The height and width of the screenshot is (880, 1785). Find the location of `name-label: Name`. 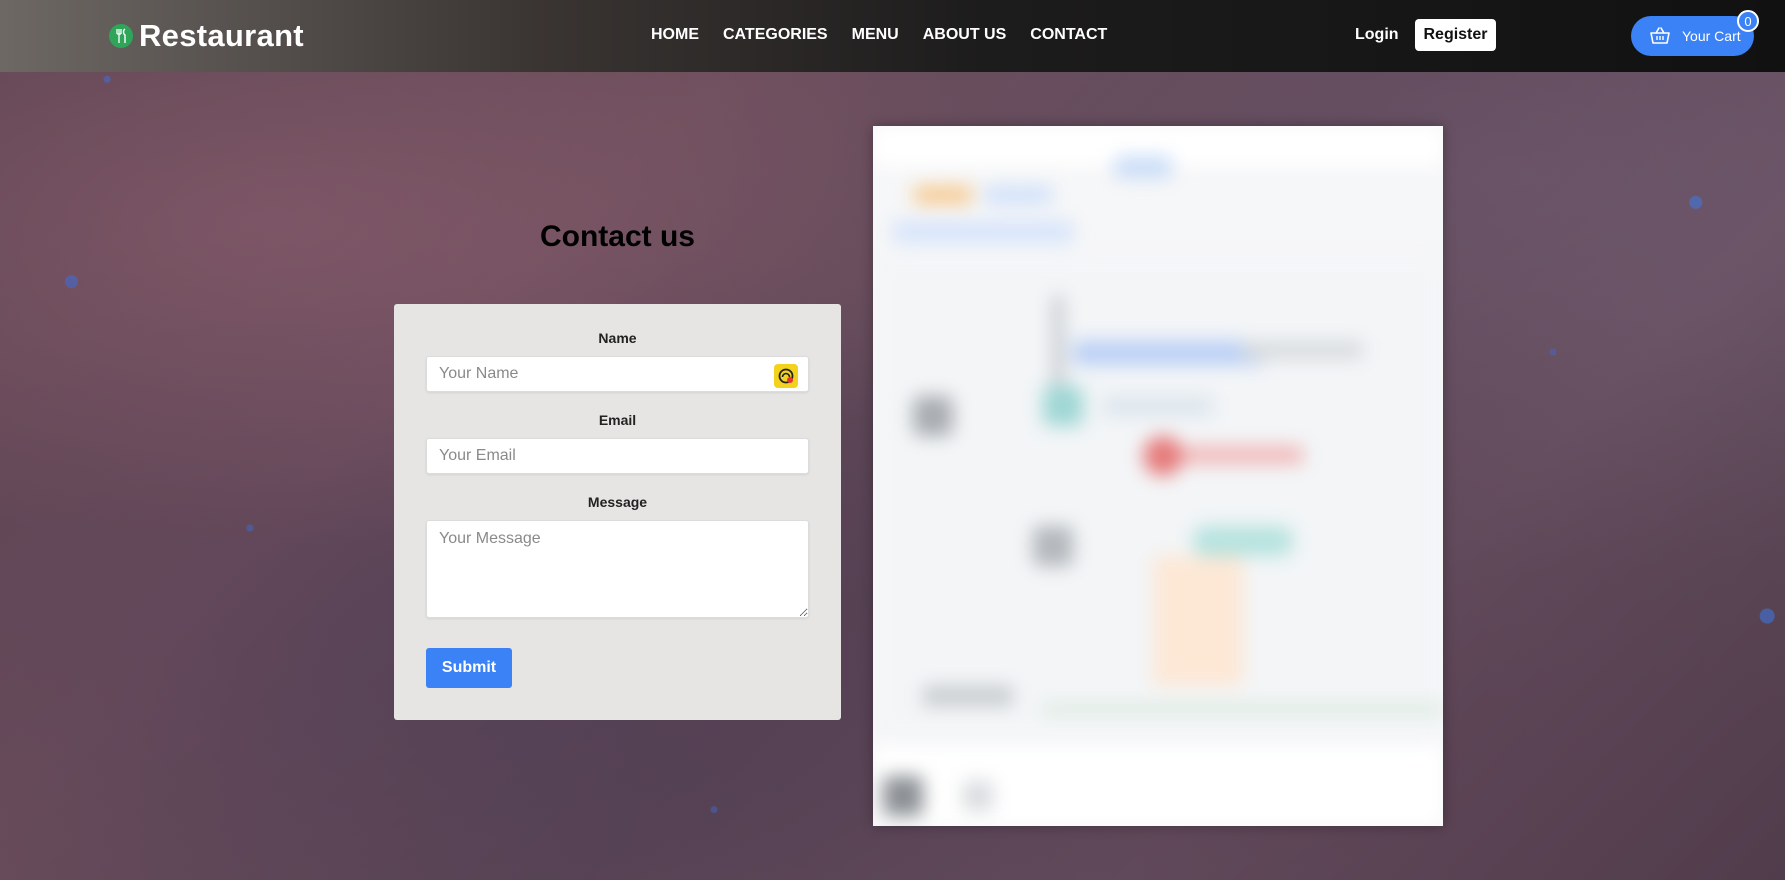

name-label: Name is located at coordinates (617, 338).